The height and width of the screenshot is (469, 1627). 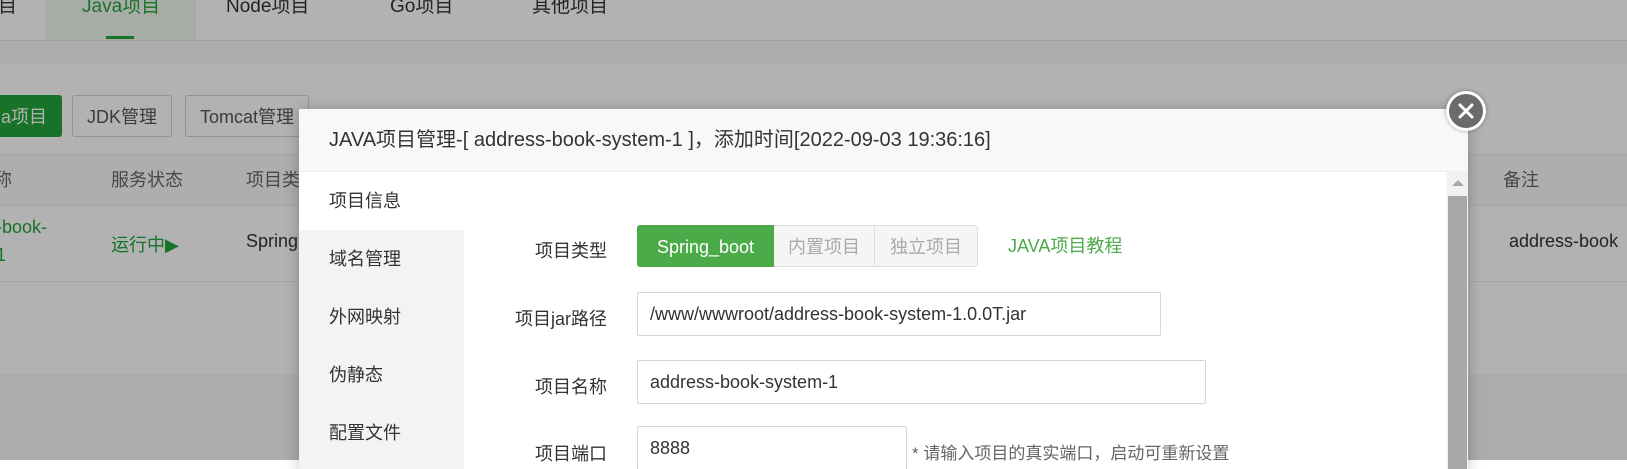 I want to click on type-option-builtin: 内置项目, so click(x=824, y=246).